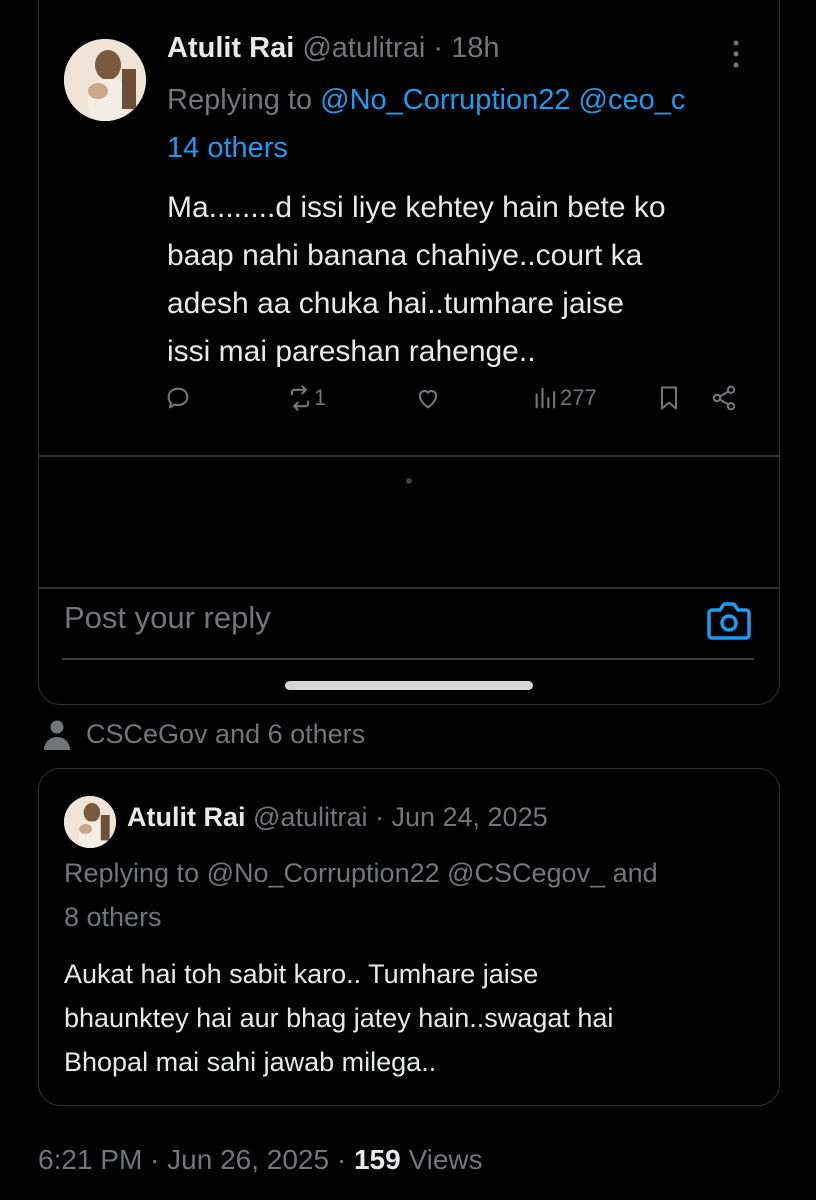 The height and width of the screenshot is (1200, 816). I want to click on author-avatar, so click(105, 80).